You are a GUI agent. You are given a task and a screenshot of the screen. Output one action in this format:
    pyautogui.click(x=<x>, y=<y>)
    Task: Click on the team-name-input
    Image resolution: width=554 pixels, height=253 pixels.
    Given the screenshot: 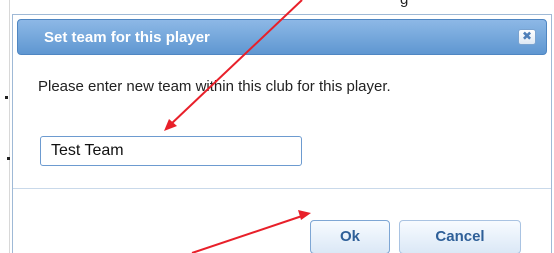 What is the action you would take?
    pyautogui.click(x=171, y=151)
    